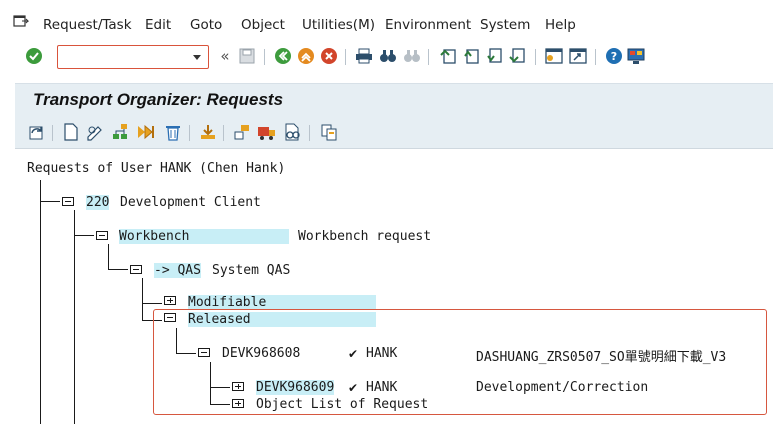 The width and height of the screenshot is (773, 424). Describe the element at coordinates (206, 25) in the screenshot. I see `menu-goto: Goto` at that location.